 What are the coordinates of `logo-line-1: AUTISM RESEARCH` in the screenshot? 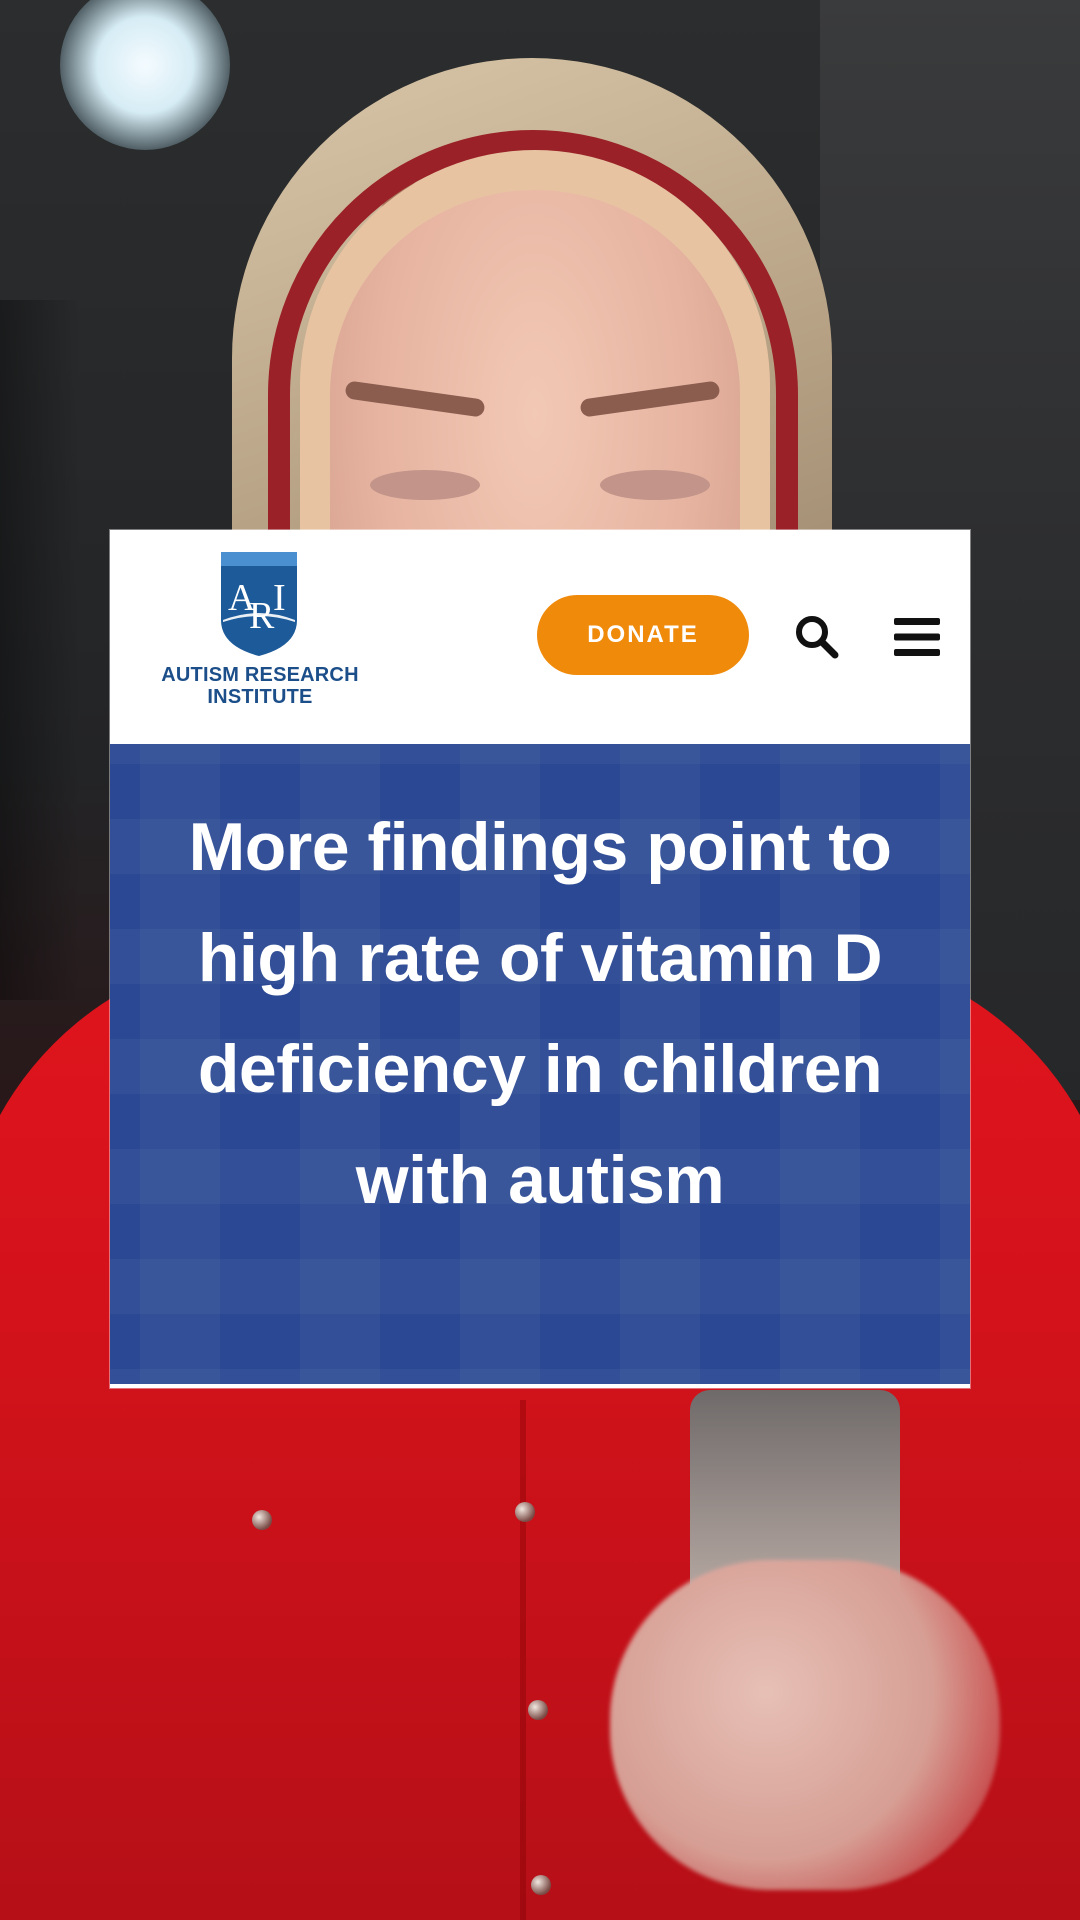 It's located at (260, 675).